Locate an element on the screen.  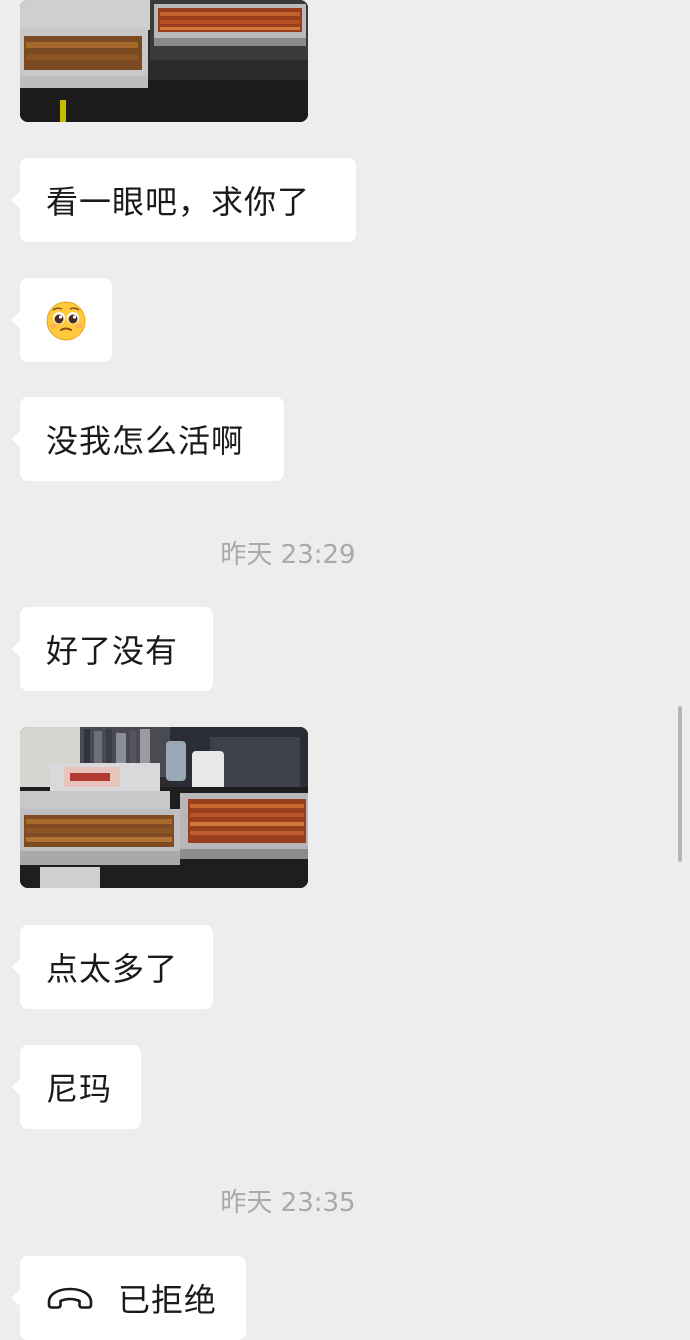
food-photo-message-top is located at coordinates (164, 61).